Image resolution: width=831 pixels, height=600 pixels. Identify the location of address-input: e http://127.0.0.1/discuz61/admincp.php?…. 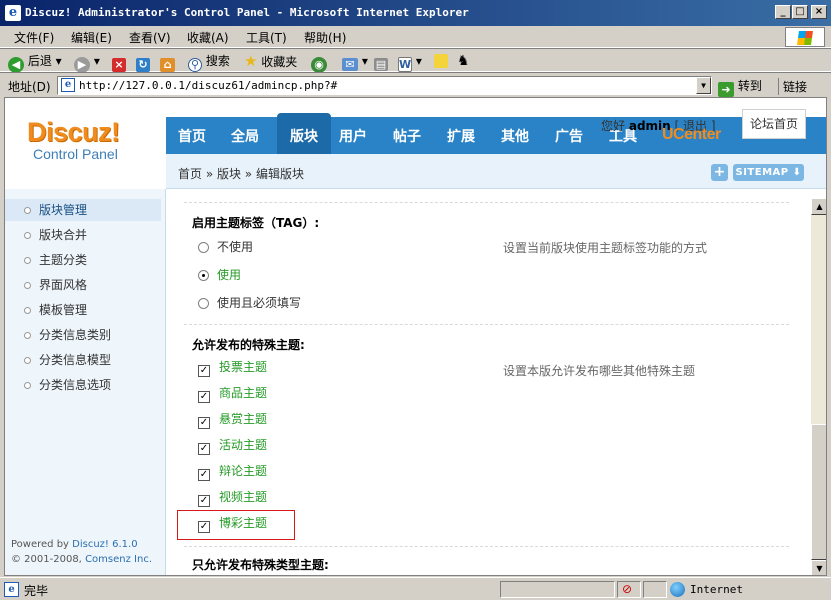
(384, 85).